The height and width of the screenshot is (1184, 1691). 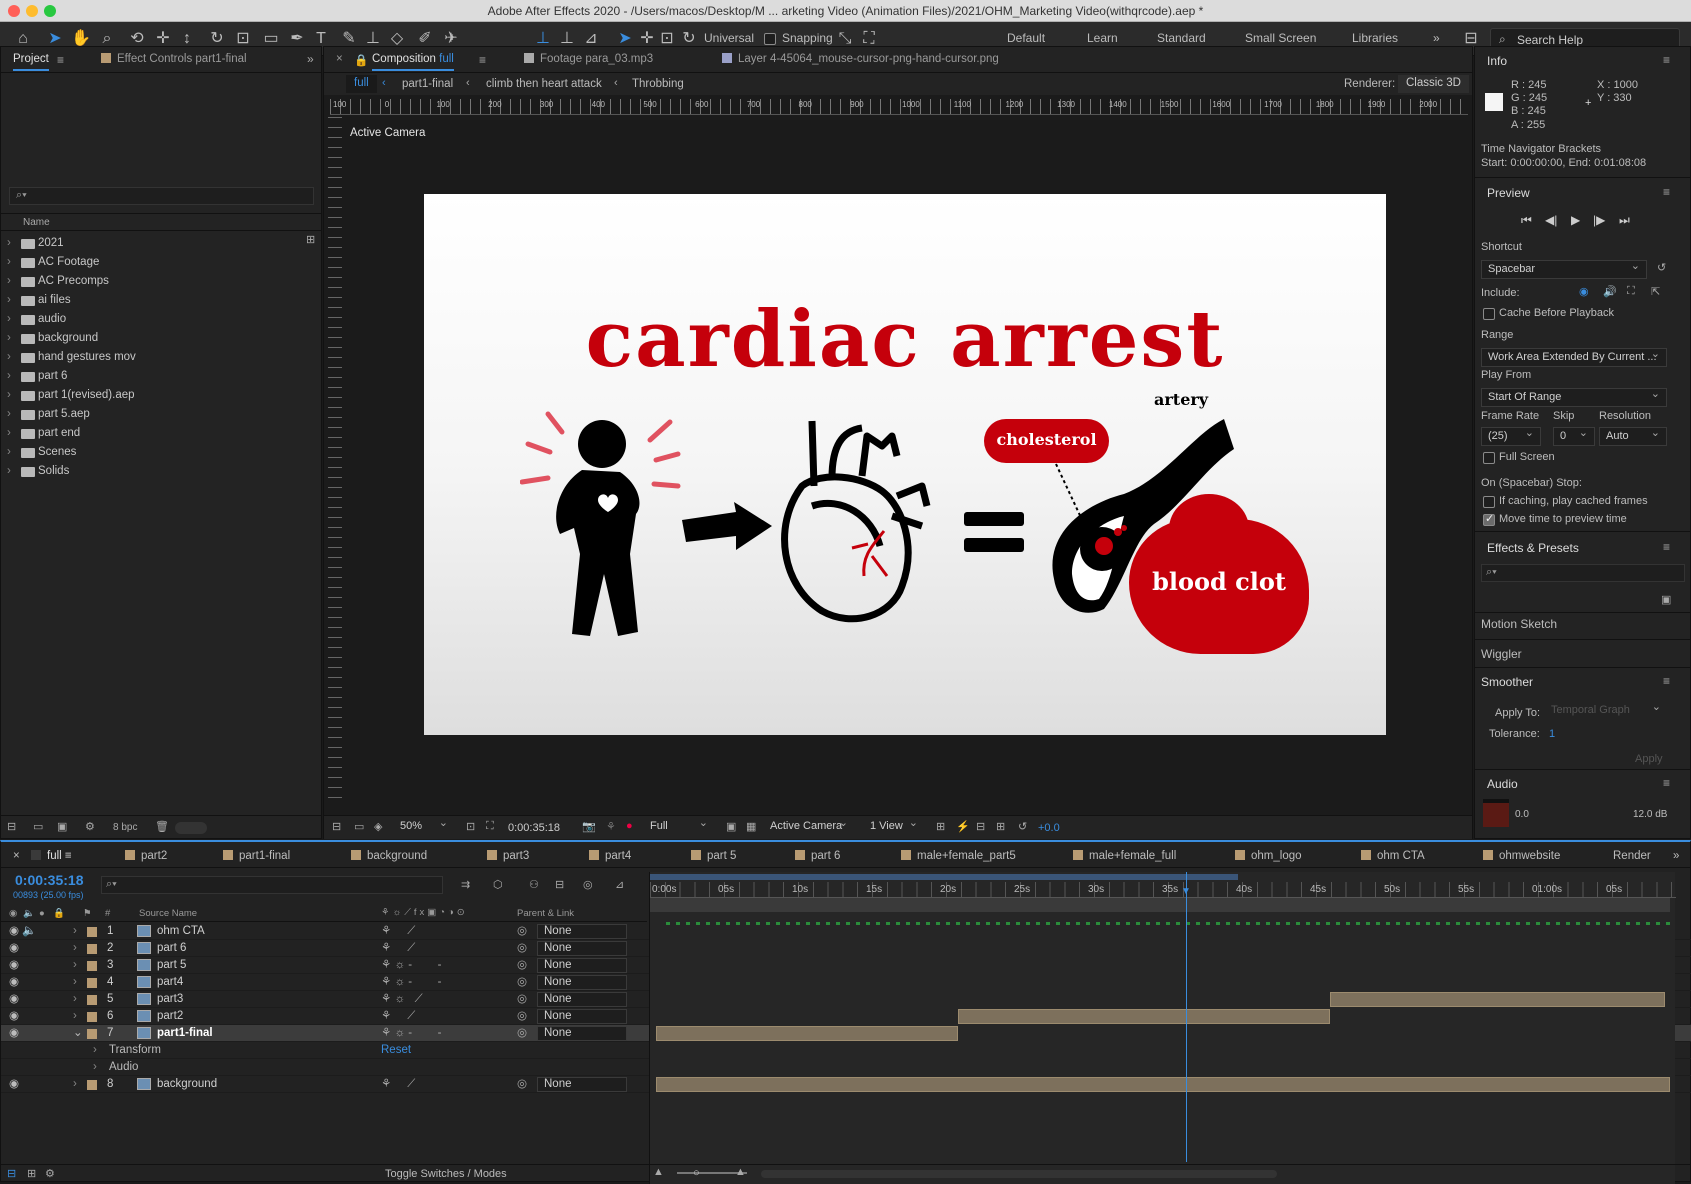 I want to click on new-composition-icon: ▣, so click(x=62, y=826).